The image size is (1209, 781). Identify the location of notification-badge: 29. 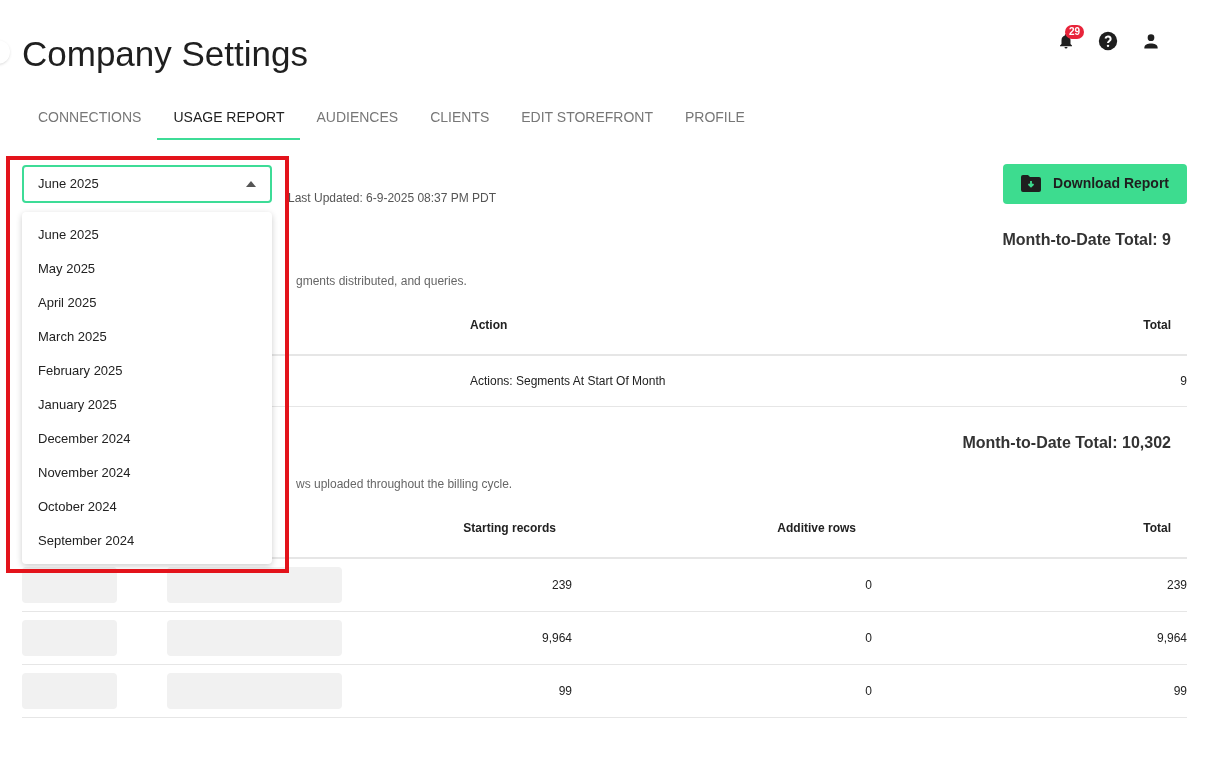
(1075, 32).